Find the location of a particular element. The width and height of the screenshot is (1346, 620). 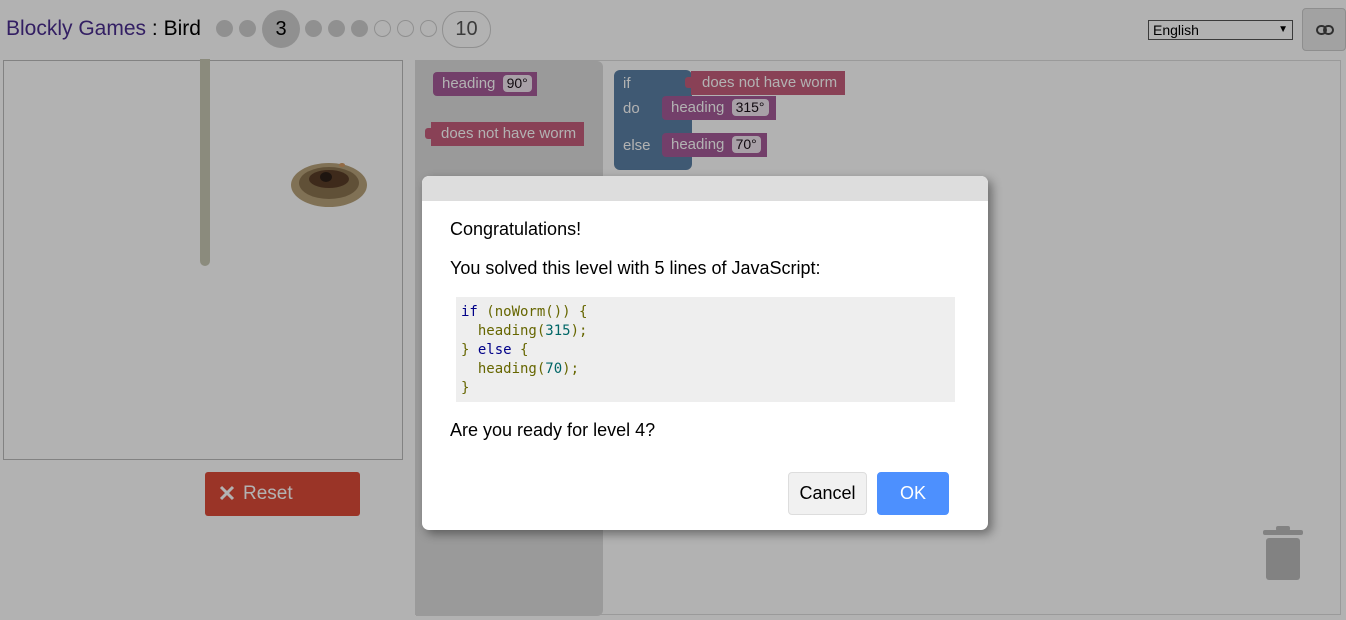

code-text: (noWorm()) { is located at coordinates (532, 312).